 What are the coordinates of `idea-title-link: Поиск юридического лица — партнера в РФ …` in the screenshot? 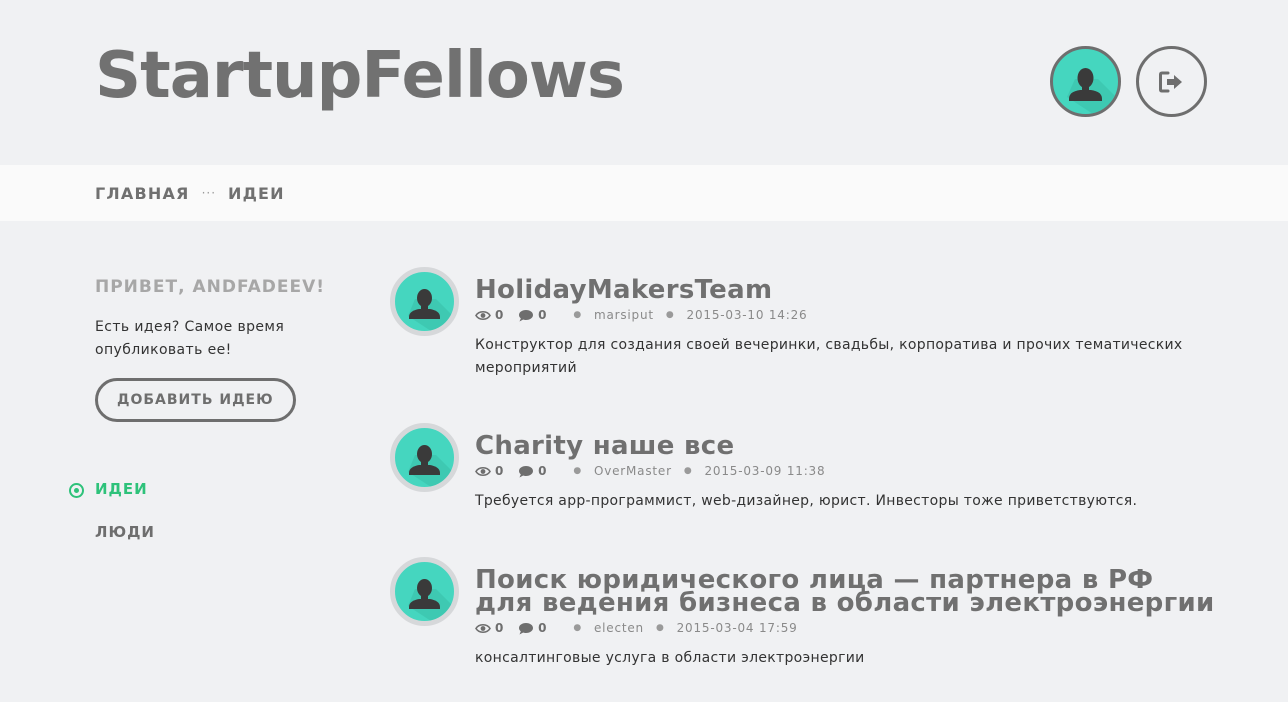 It's located at (847, 586).